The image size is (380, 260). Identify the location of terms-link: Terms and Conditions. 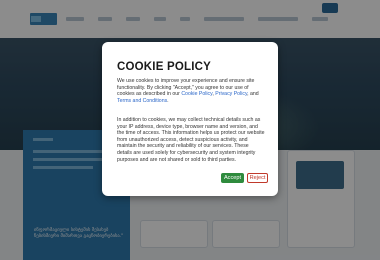
(142, 101).